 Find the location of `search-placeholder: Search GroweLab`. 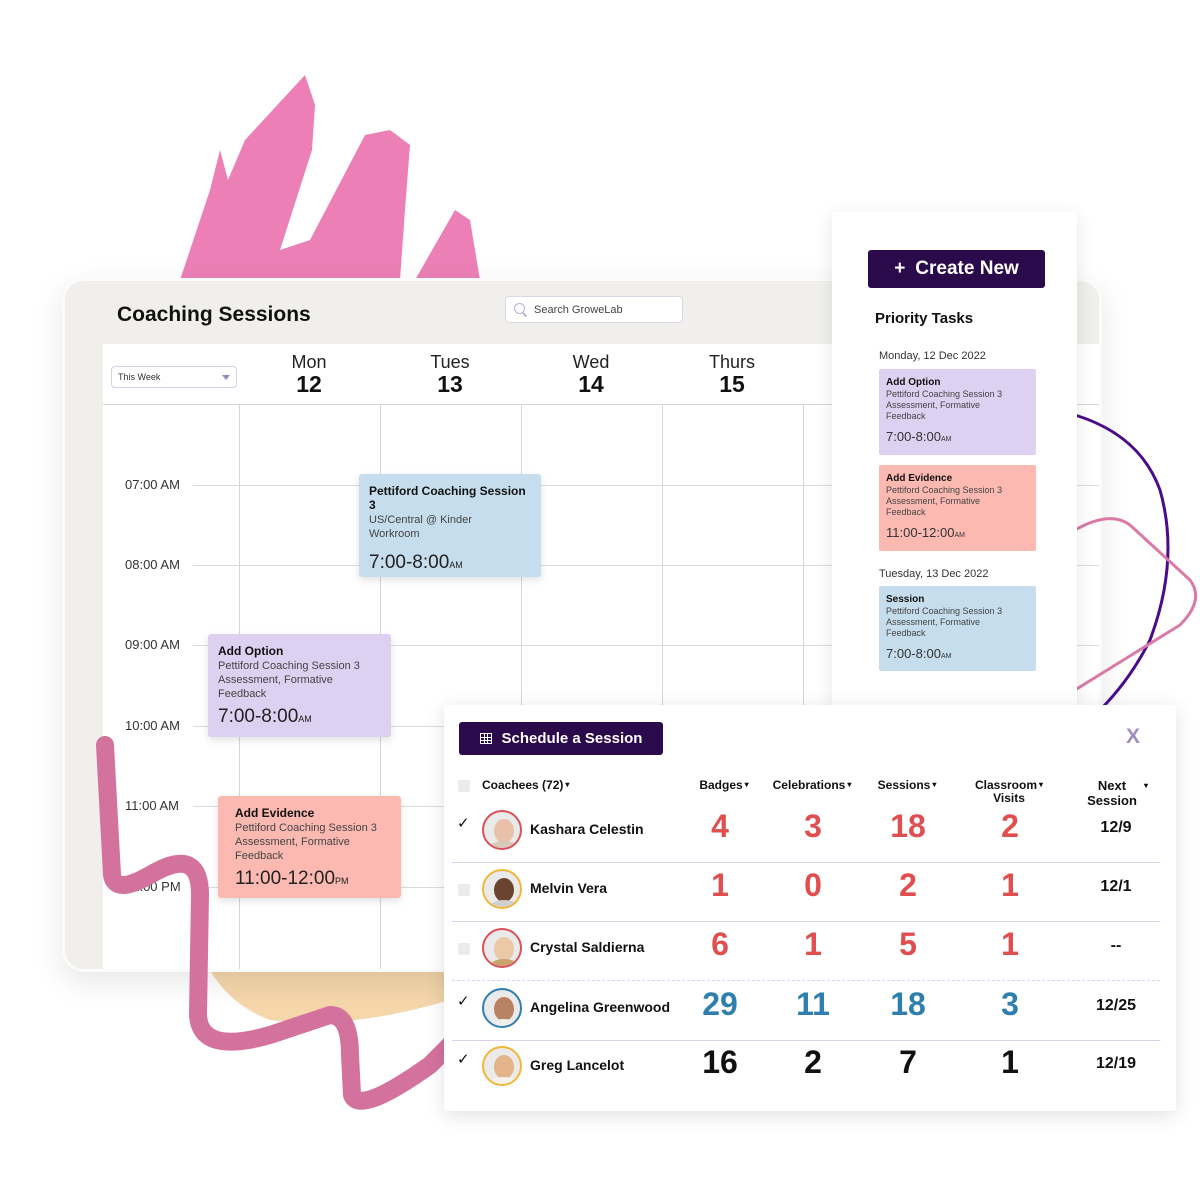

search-placeholder: Search GroweLab is located at coordinates (578, 309).